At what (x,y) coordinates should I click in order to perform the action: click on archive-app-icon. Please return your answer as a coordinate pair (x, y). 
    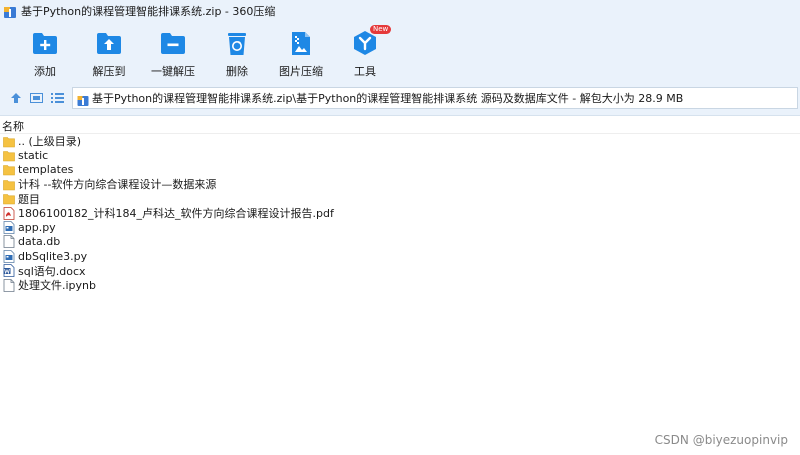
    Looking at the image, I should click on (10, 11).